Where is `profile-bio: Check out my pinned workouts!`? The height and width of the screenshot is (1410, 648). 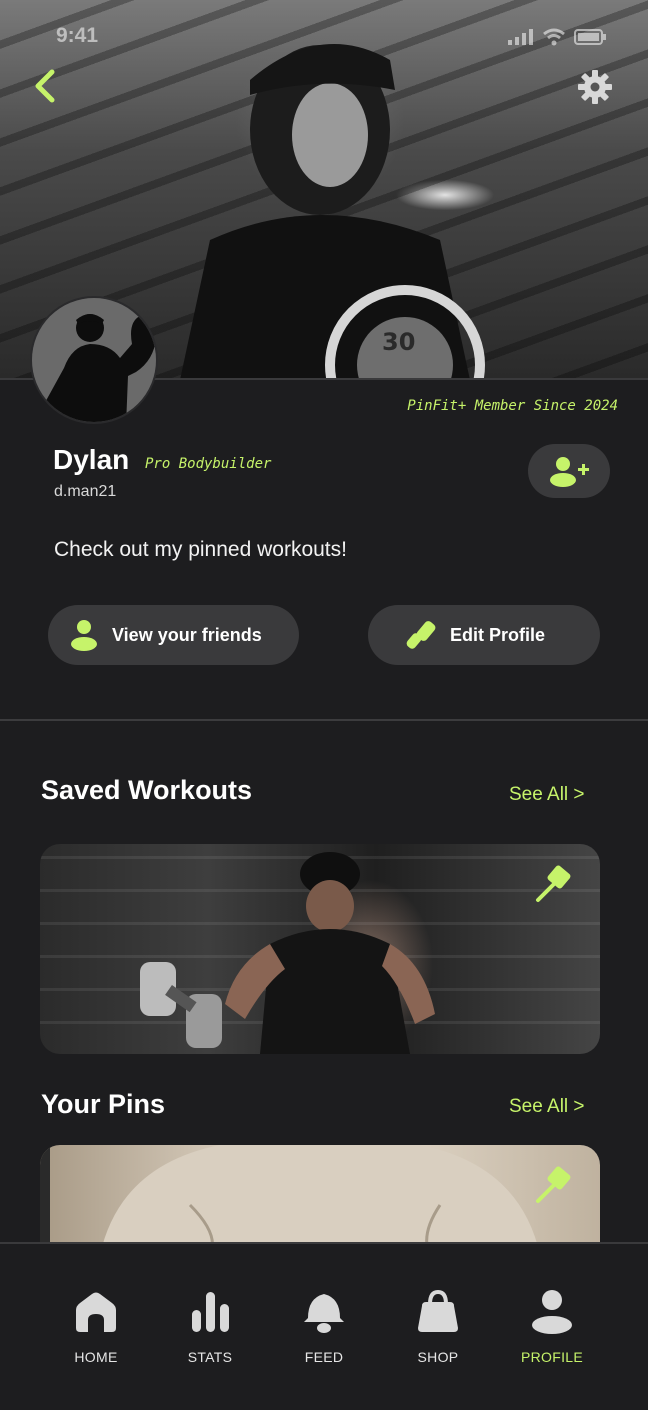 profile-bio: Check out my pinned workouts! is located at coordinates (200, 549).